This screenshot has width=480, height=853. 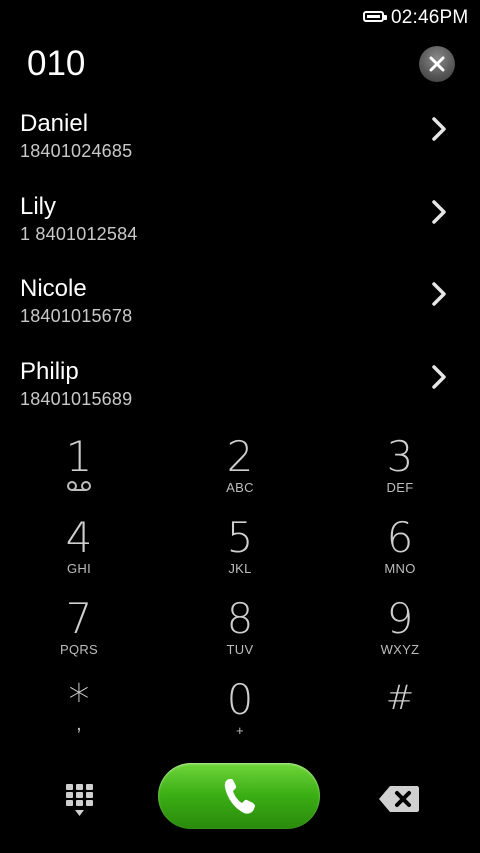 I want to click on contact-number: 18401015689, so click(x=76, y=399).